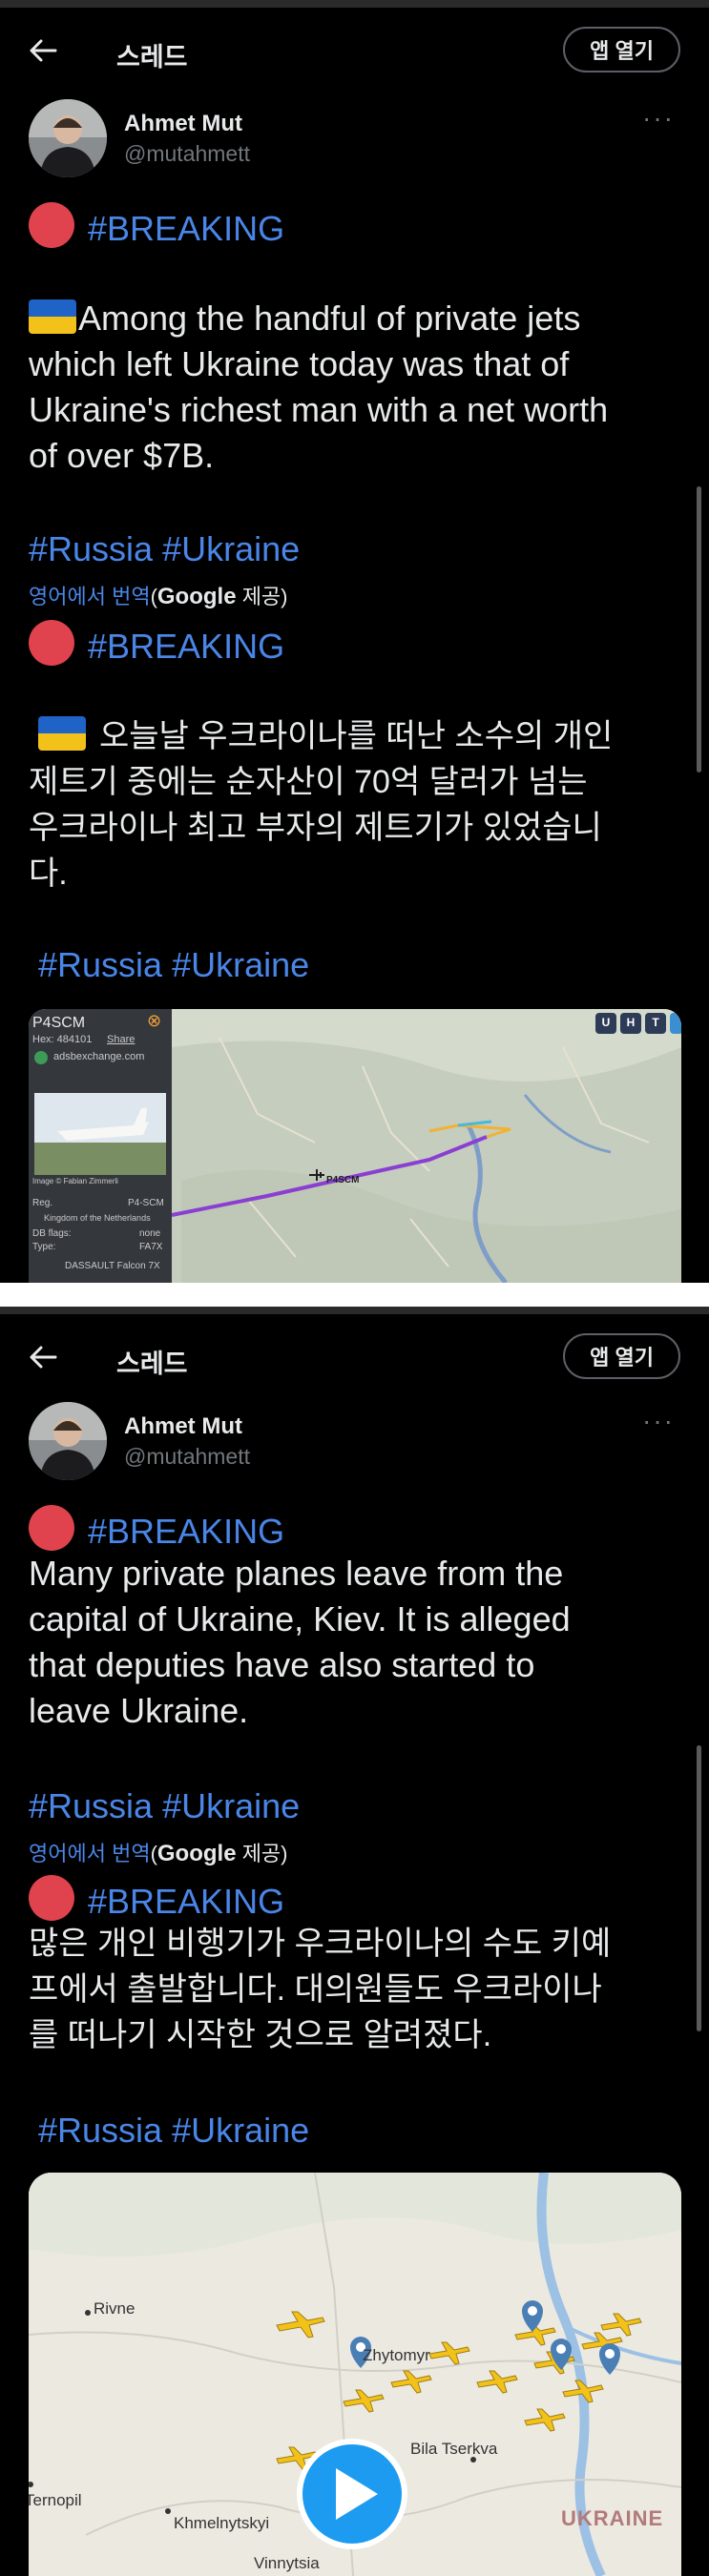  Describe the element at coordinates (315, 1989) in the screenshot. I see `translated-text-line: 프에서 출발합니다. 대의원들도 우크라이나` at that location.